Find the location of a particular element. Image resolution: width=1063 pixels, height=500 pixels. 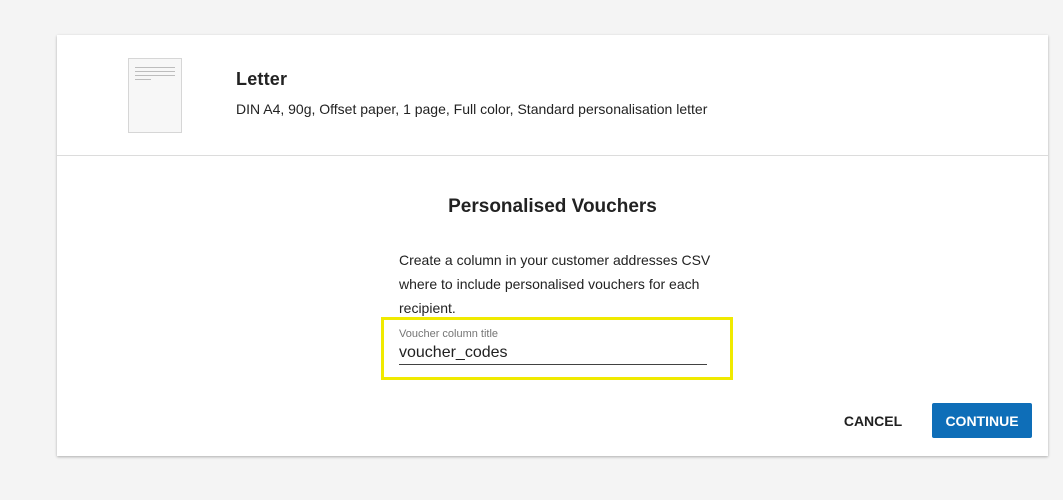

product-title: Letter is located at coordinates (262, 79).